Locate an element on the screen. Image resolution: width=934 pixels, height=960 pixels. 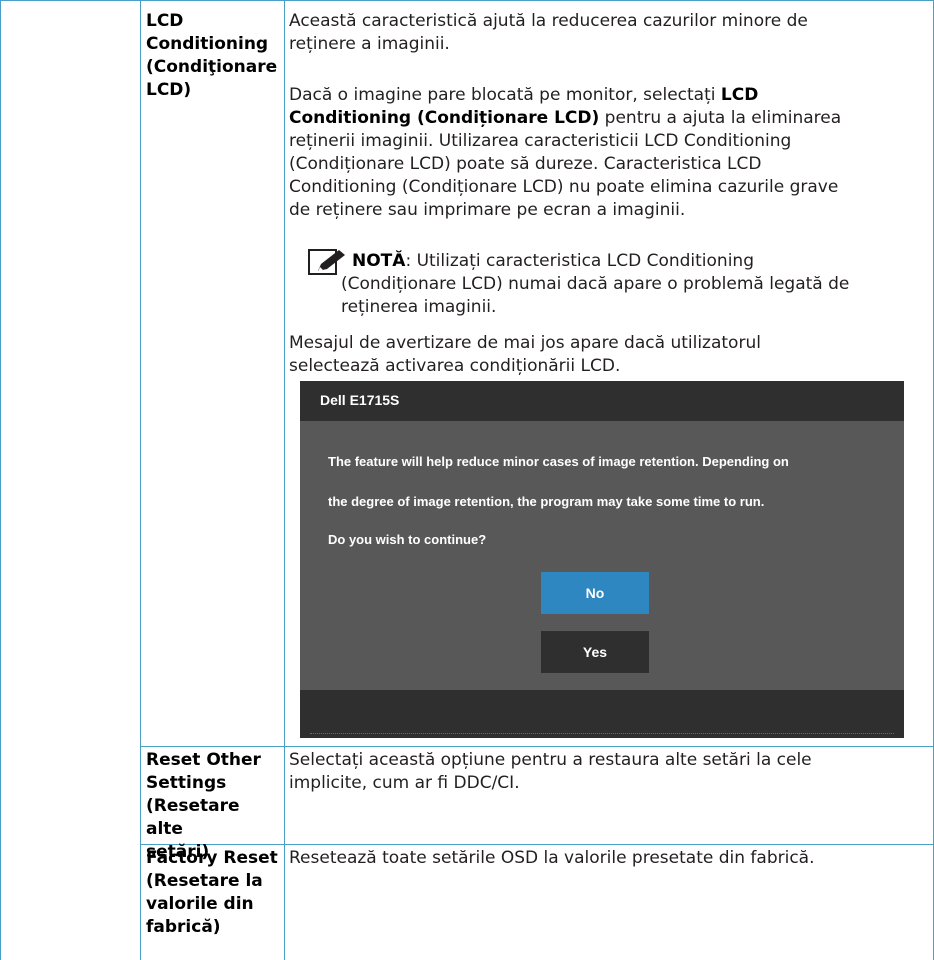
label-line: Reset Other is located at coordinates (203, 760).